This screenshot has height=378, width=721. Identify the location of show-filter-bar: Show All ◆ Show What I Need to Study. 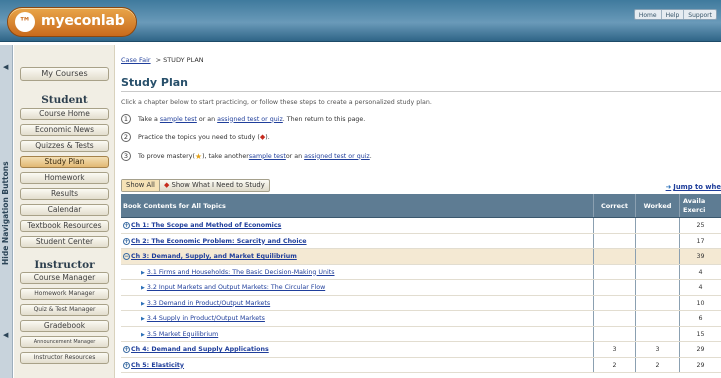
(195, 185).